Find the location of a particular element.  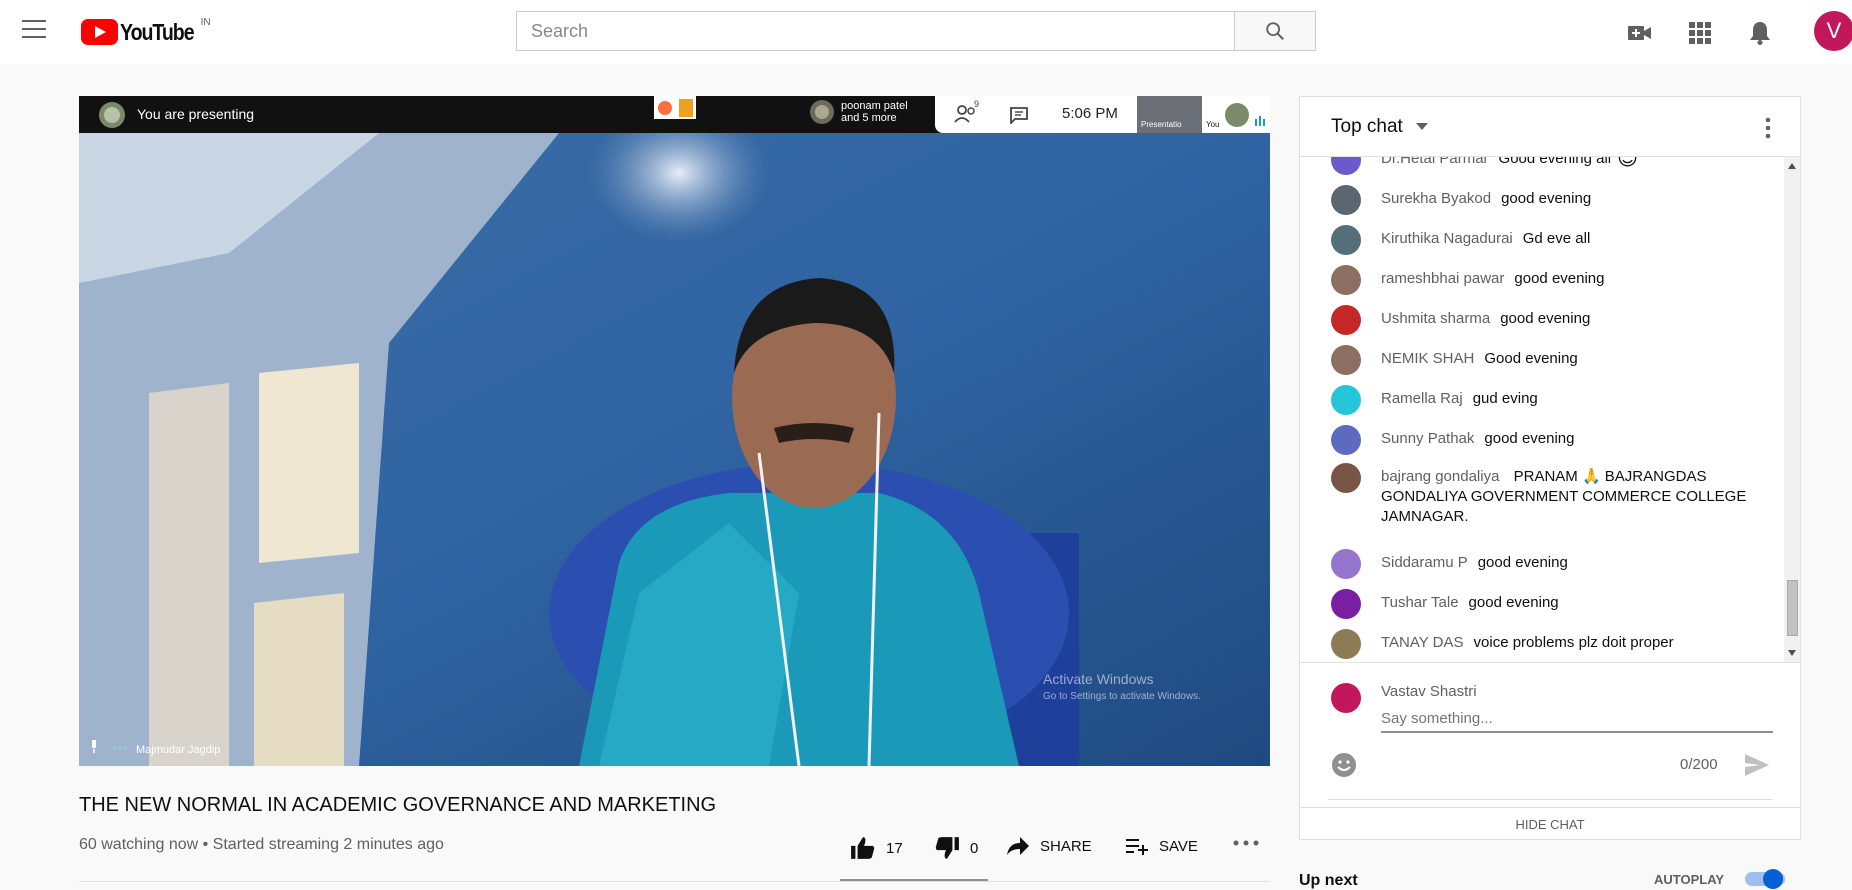

country-code: IN is located at coordinates (205, 22).